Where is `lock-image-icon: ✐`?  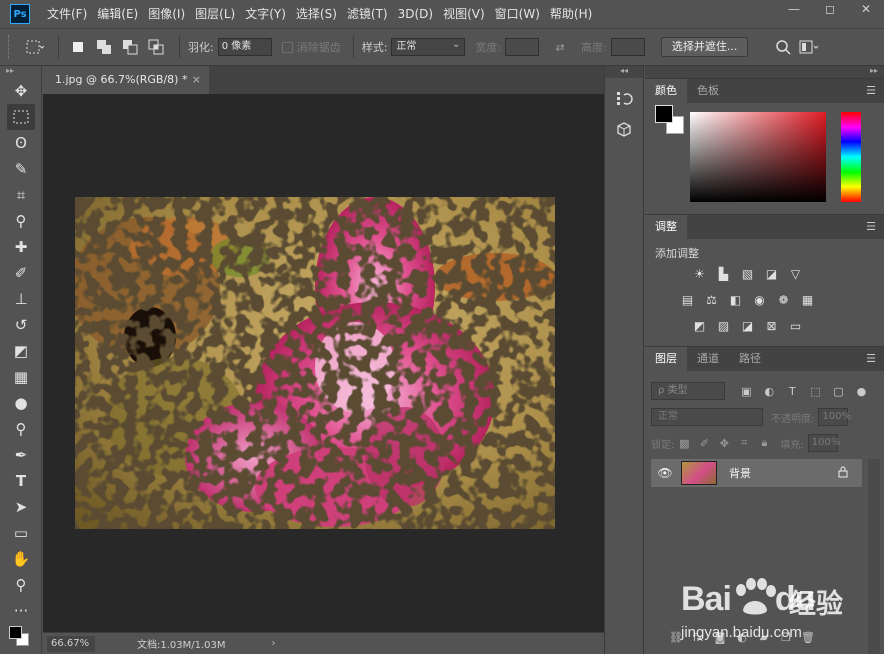 lock-image-icon: ✐ is located at coordinates (704, 443).